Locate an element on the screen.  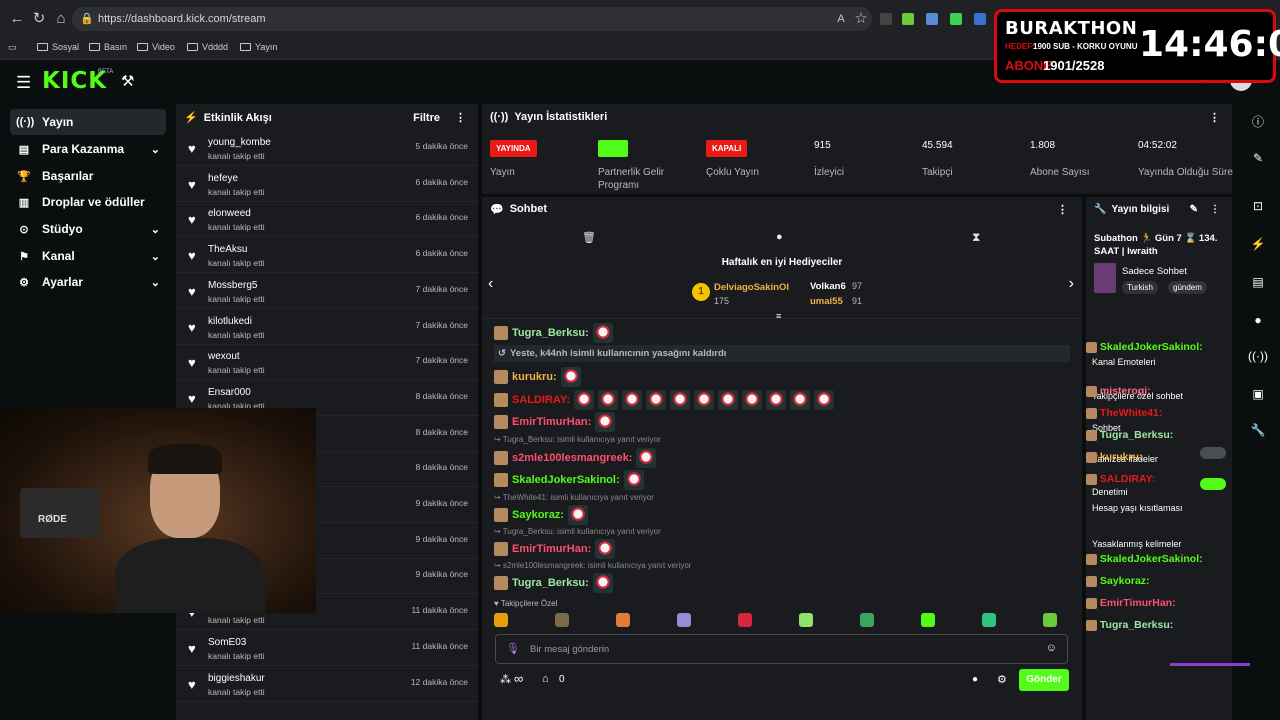
camera-icon: ⊡ is located at coordinates (1258, 206).